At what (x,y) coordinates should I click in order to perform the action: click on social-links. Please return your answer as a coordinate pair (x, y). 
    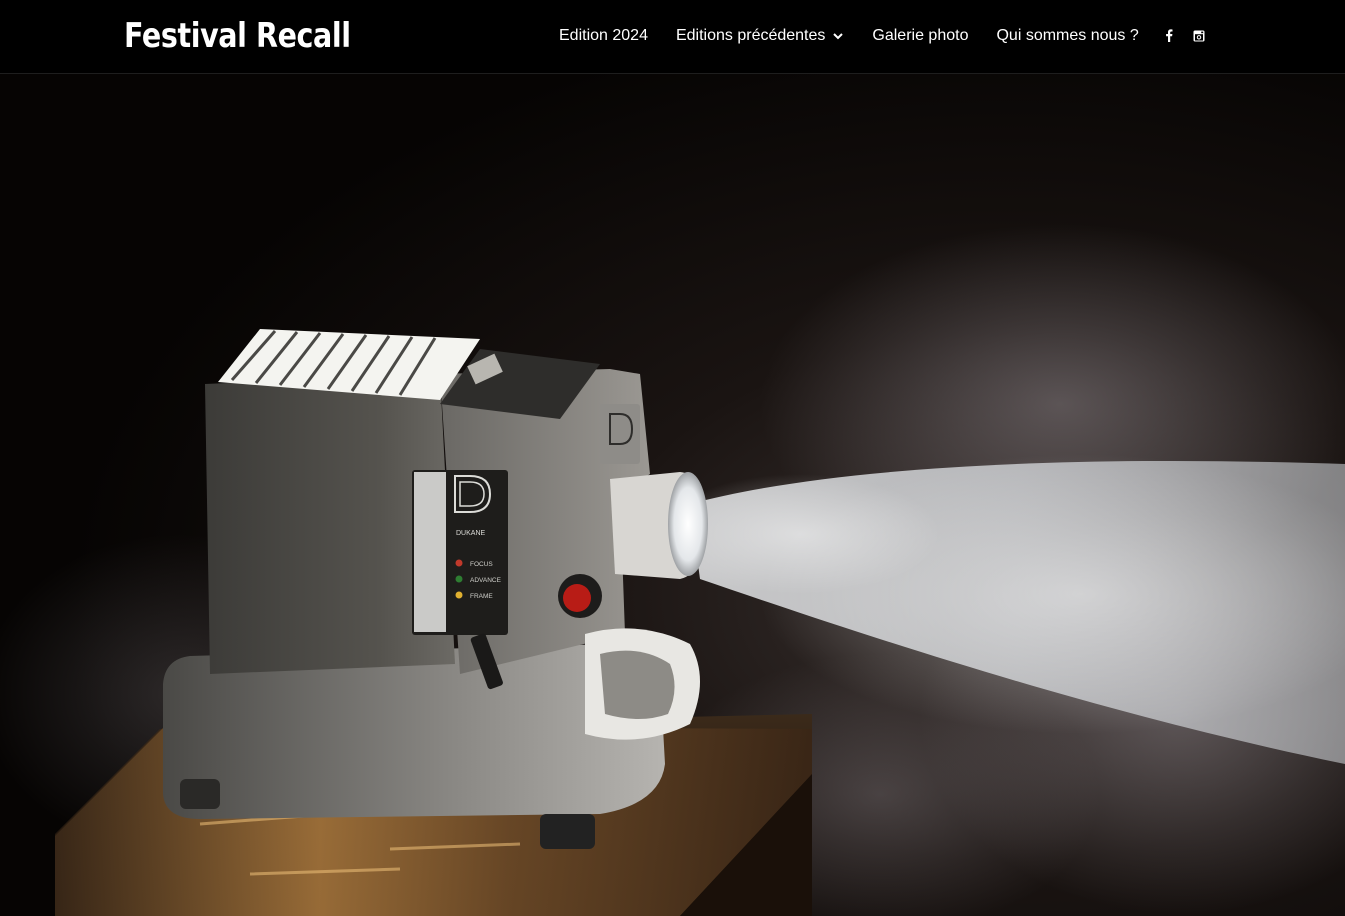
    Looking at the image, I should click on (1185, 36).